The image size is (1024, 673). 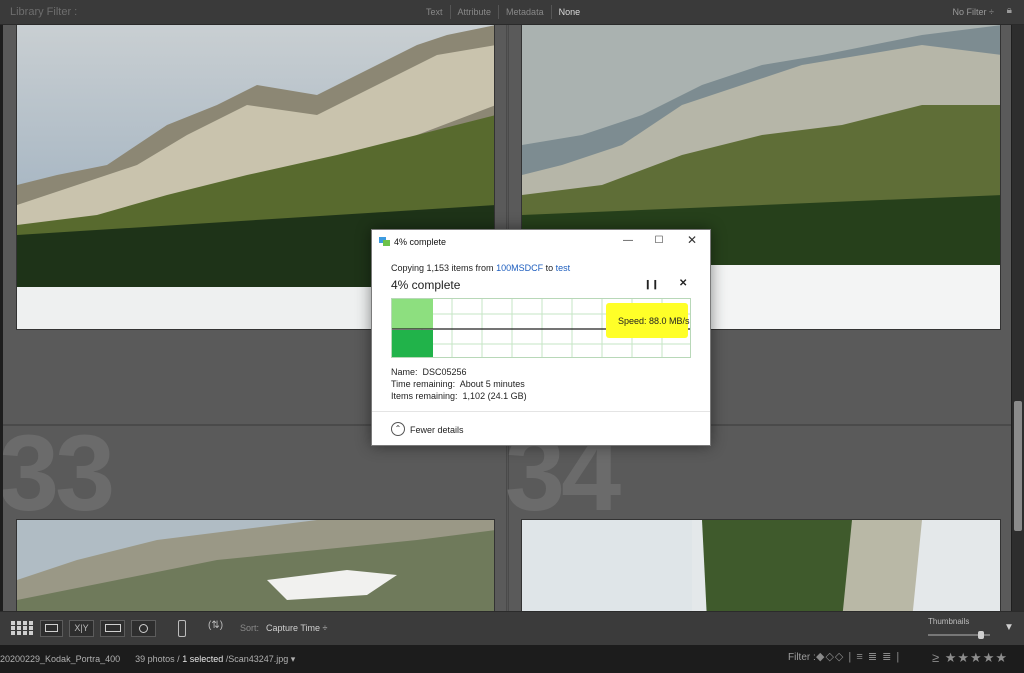 What do you see at coordinates (802, 657) in the screenshot?
I see `filter-label: Filter :` at bounding box center [802, 657].